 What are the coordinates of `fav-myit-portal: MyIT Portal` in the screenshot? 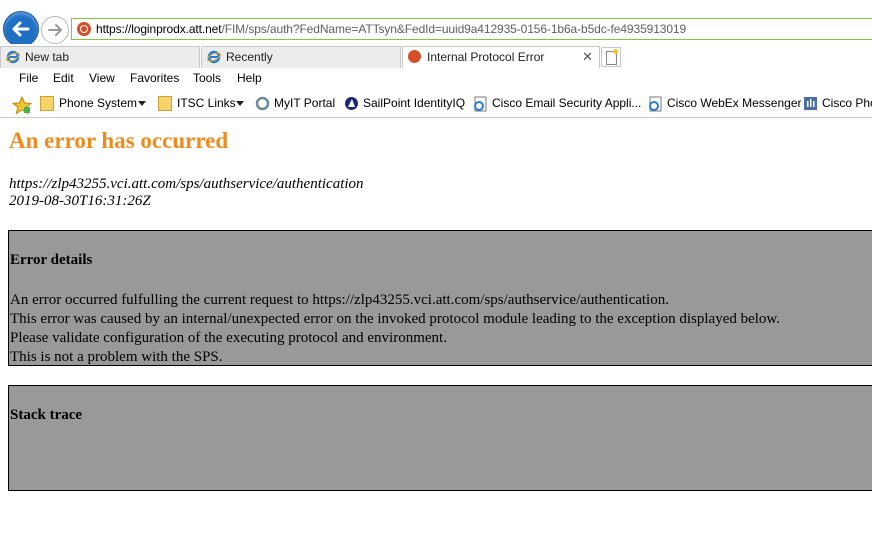 It's located at (296, 104).